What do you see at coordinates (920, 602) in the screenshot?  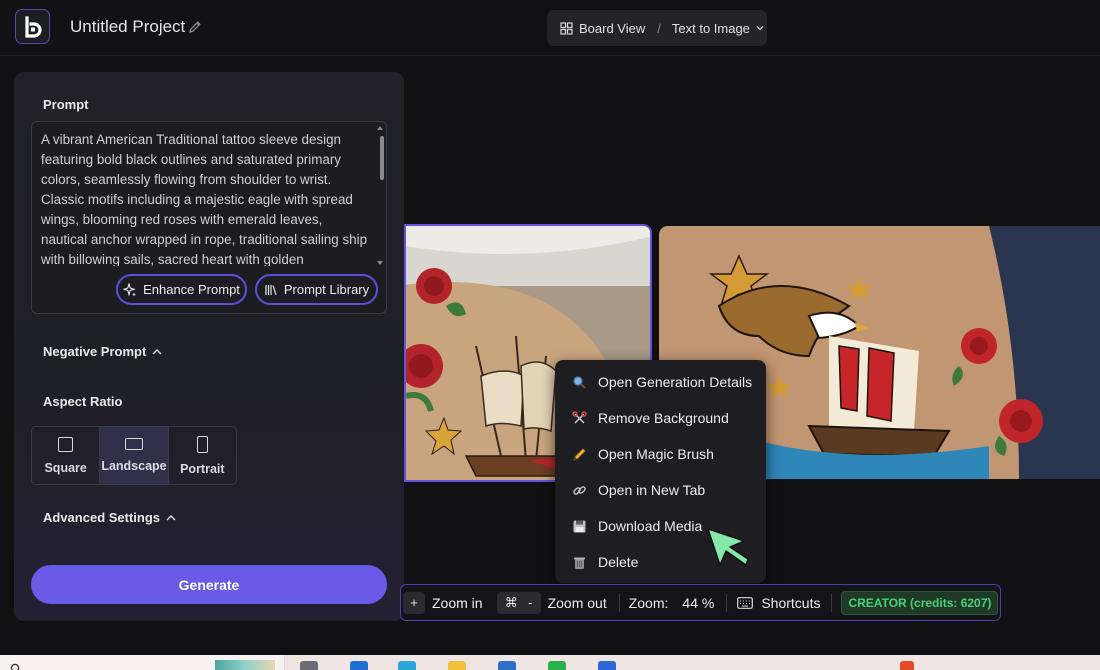 I see `credits-badge: CREATOR (credits: 6207)` at bounding box center [920, 602].